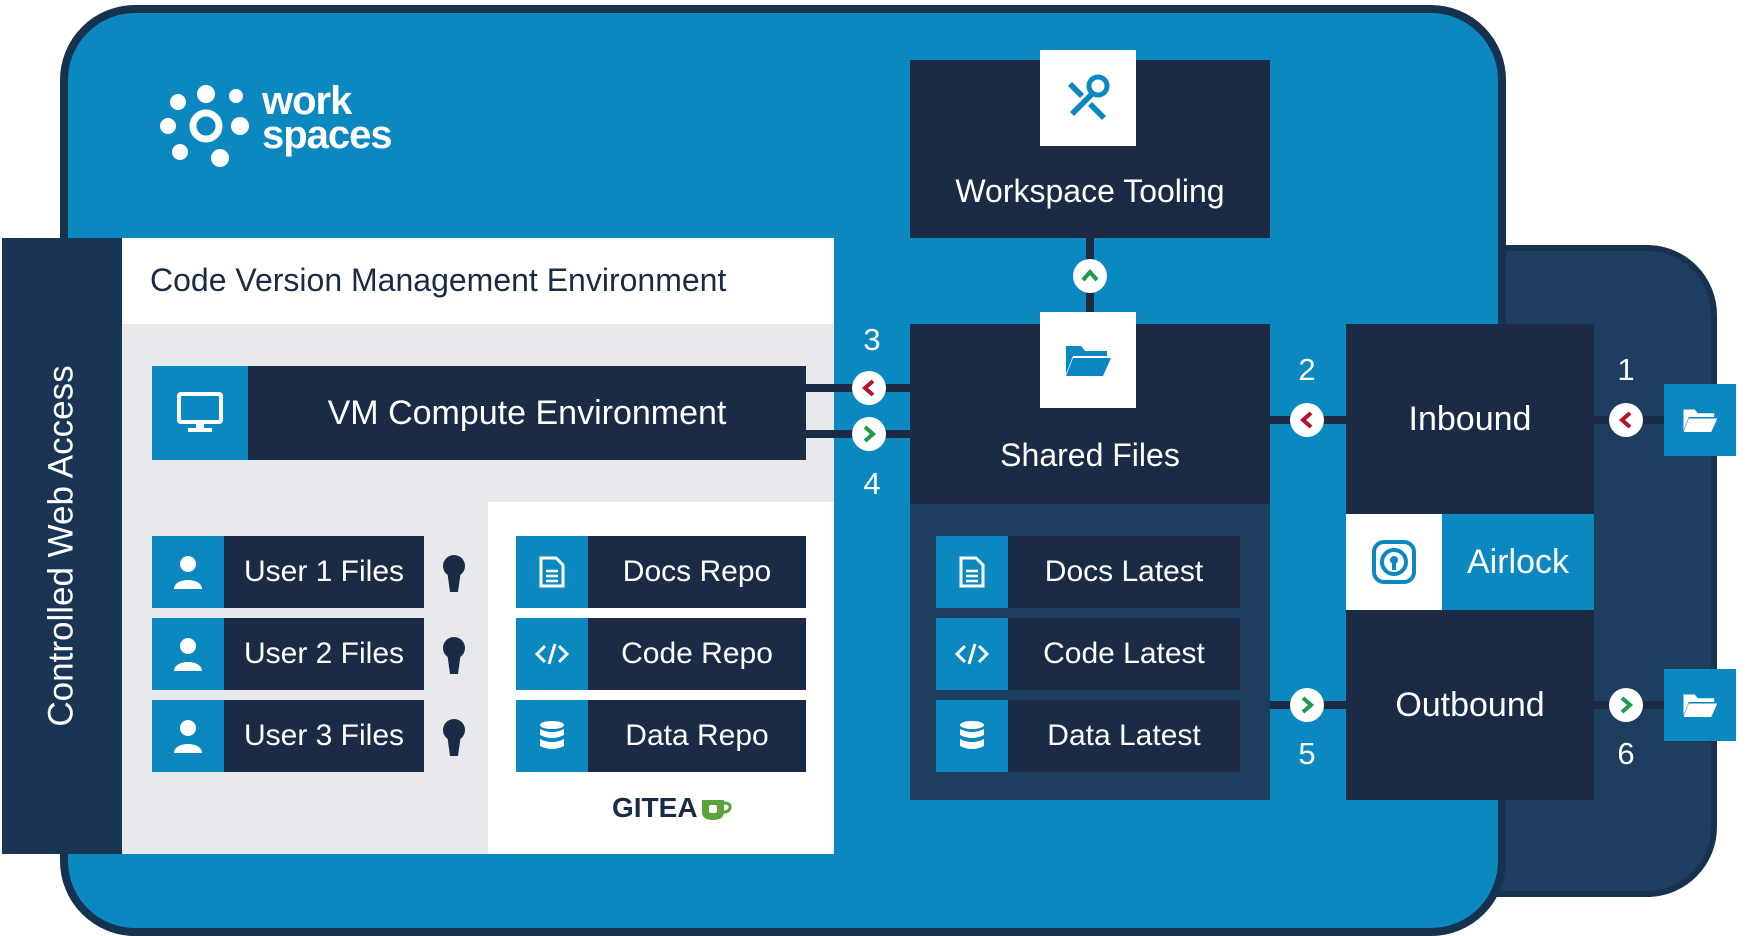 The width and height of the screenshot is (1748, 936). What do you see at coordinates (327, 135) in the screenshot?
I see `logo-line2: spaces` at bounding box center [327, 135].